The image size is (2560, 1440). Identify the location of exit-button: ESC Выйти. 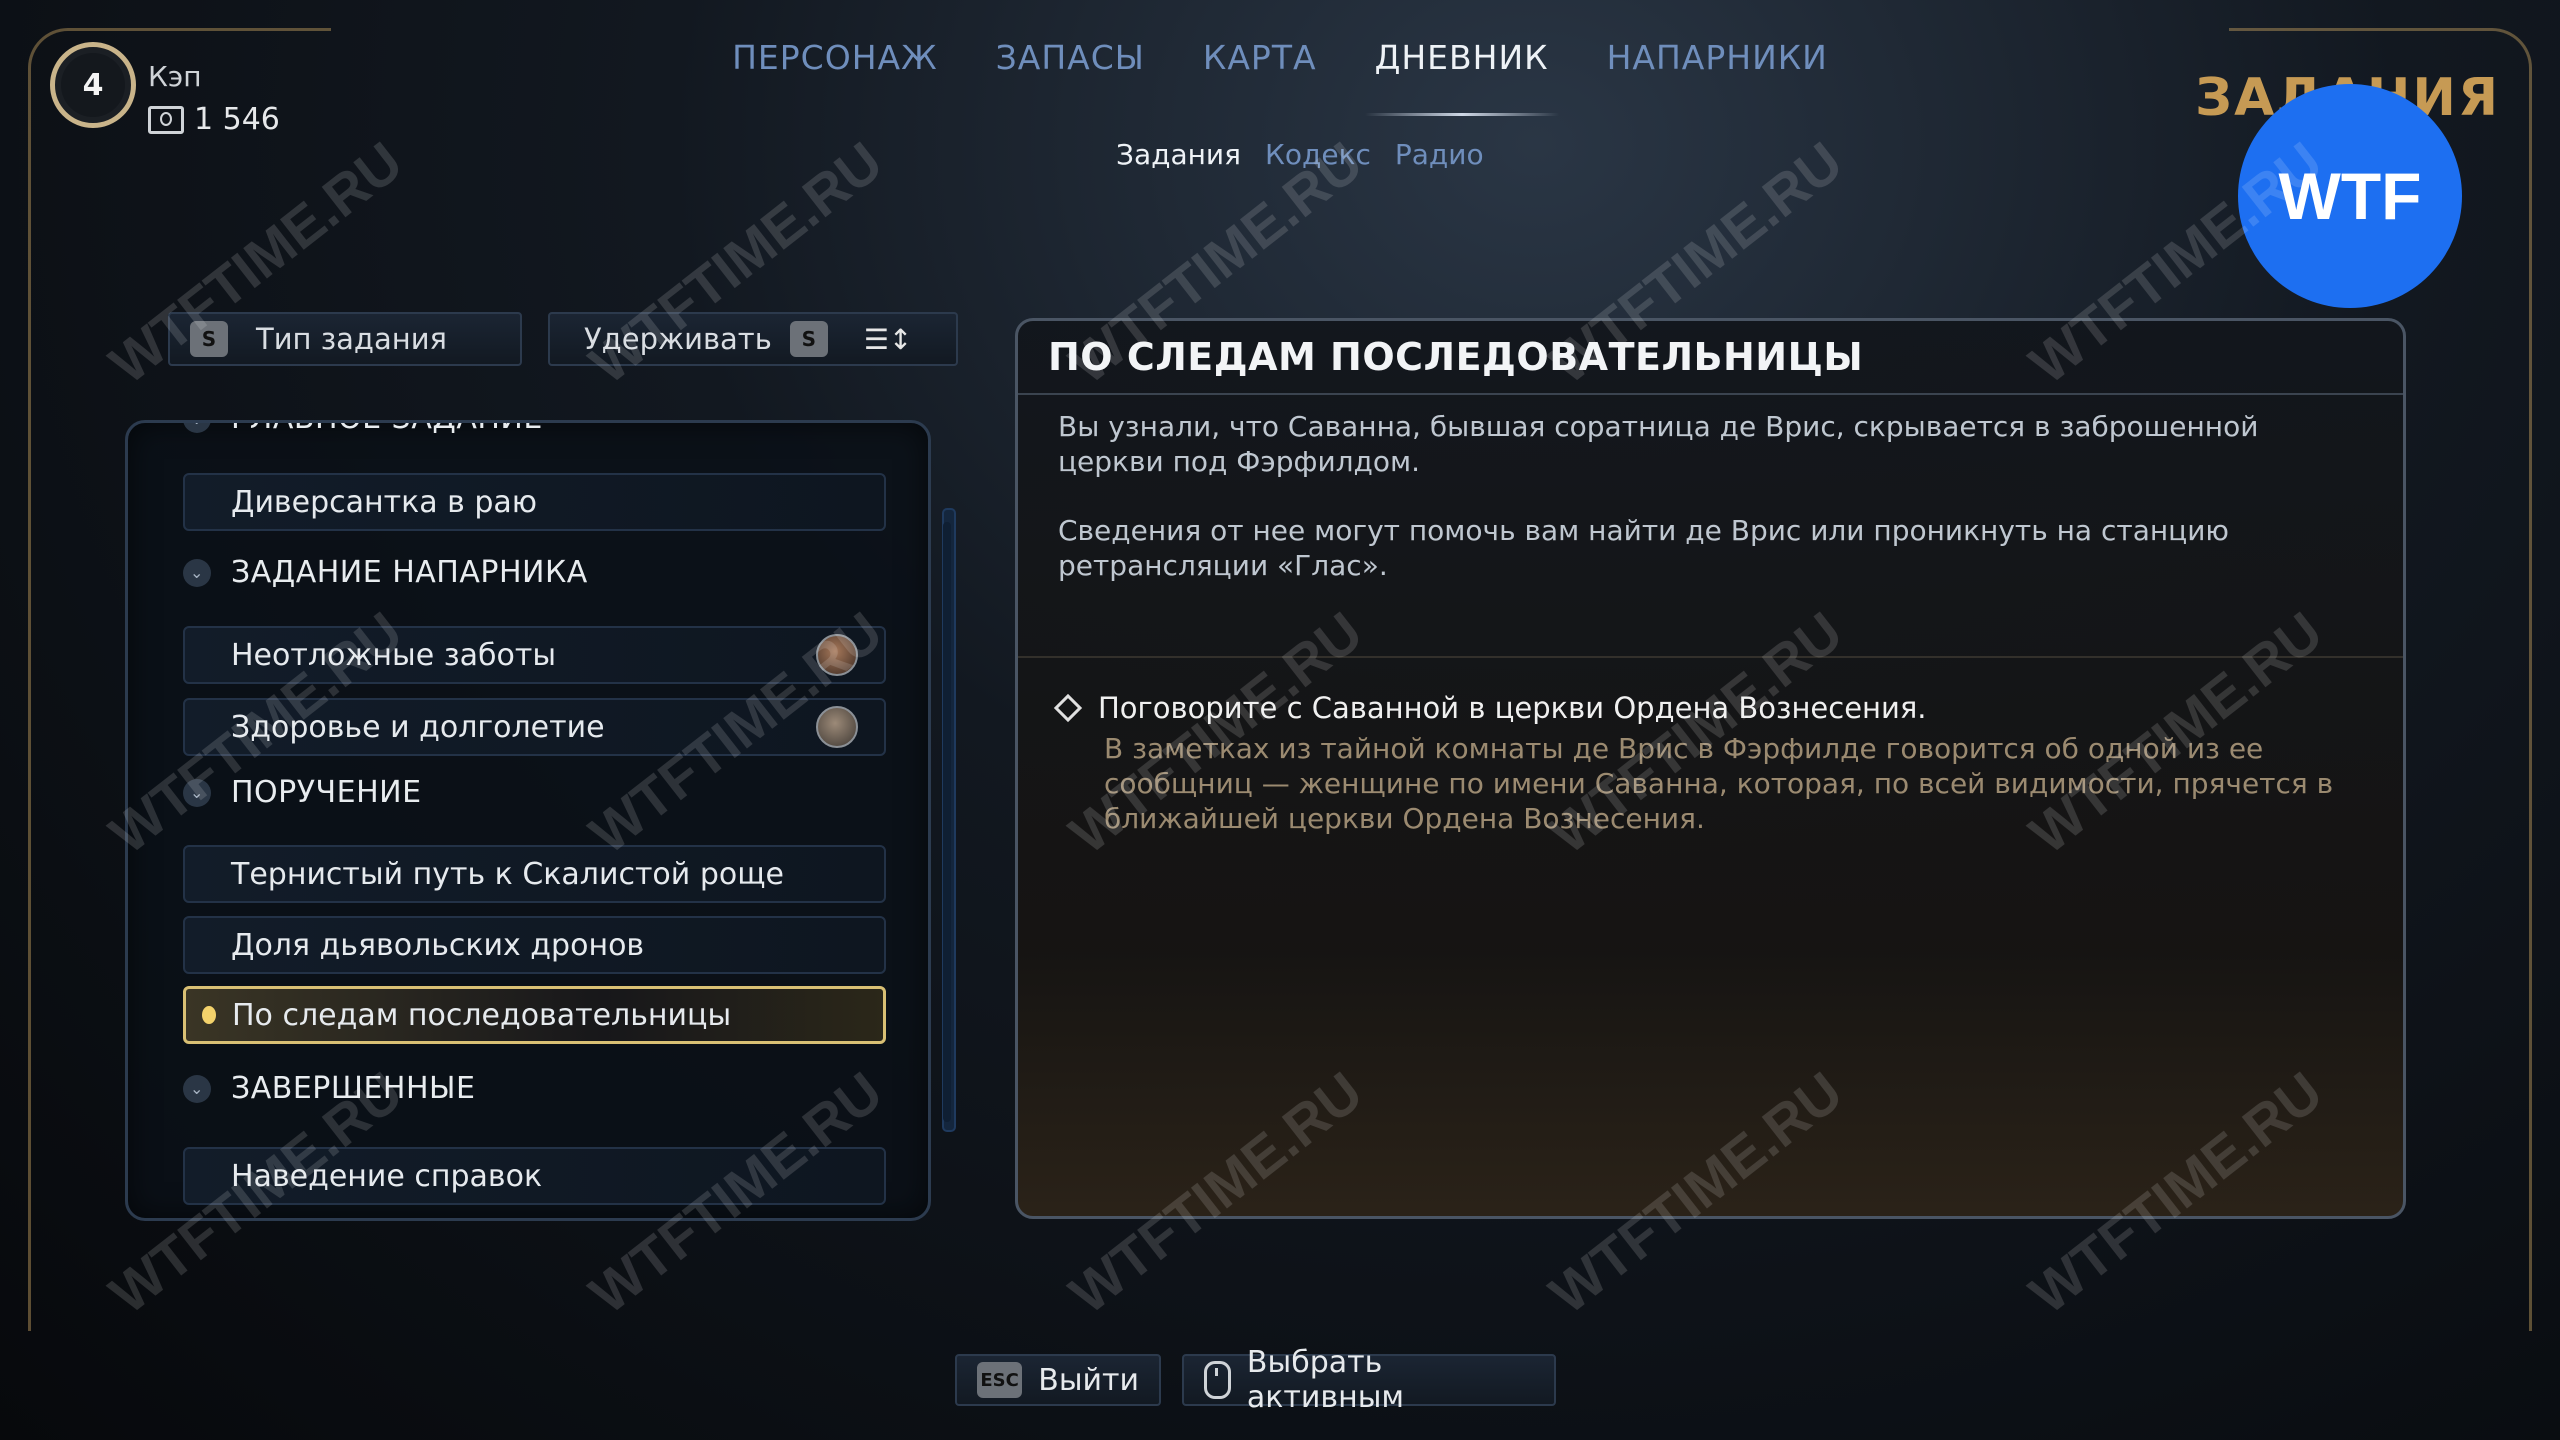
(1058, 1380).